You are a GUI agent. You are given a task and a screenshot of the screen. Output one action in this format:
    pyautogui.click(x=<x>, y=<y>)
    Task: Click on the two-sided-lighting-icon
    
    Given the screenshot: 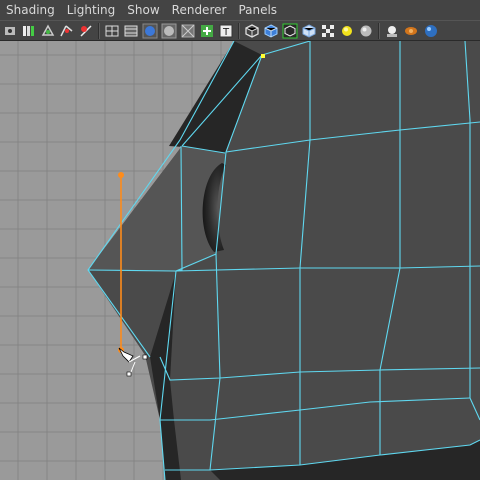 What is the action you would take?
    pyautogui.click(x=366, y=31)
    